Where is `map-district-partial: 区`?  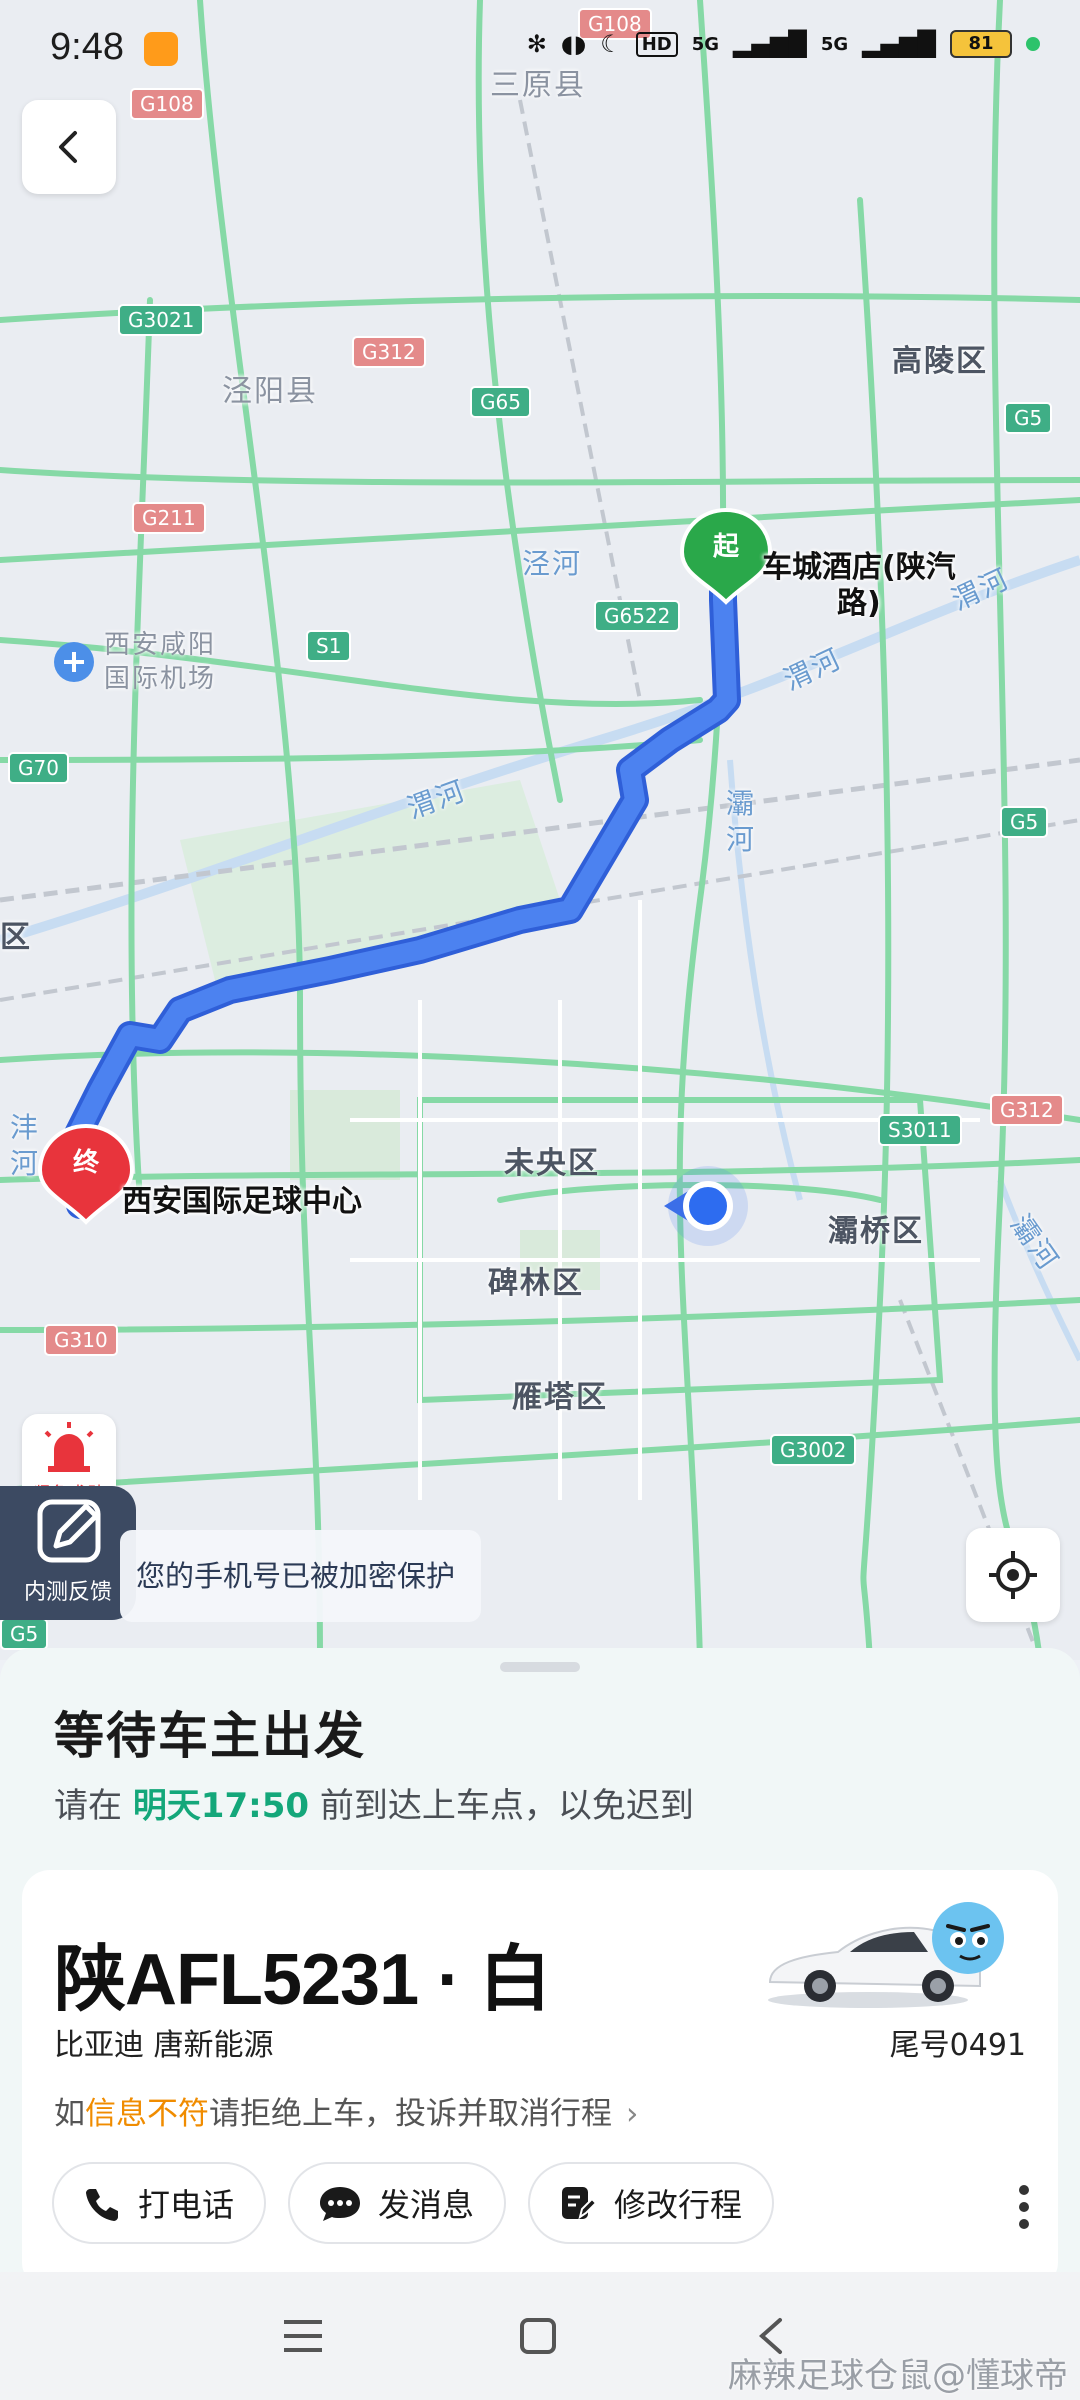 map-district-partial: 区 is located at coordinates (16, 937).